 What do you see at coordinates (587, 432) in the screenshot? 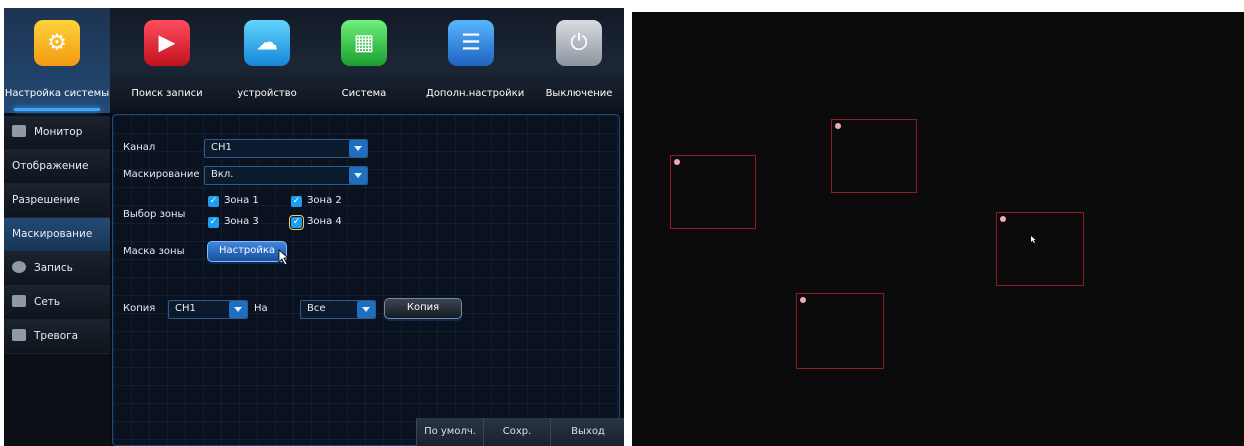
I see `exit-button: Выход` at bounding box center [587, 432].